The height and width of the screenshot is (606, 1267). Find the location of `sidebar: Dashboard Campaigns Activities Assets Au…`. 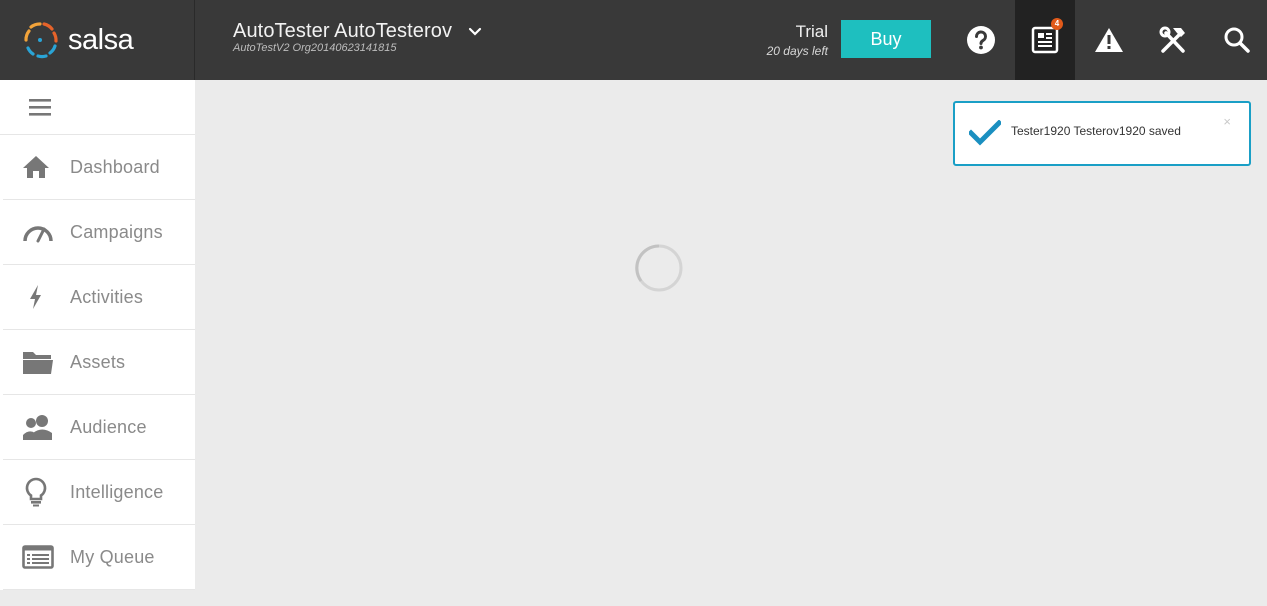

sidebar: Dashboard Campaigns Activities Assets Au… is located at coordinates (97, 335).